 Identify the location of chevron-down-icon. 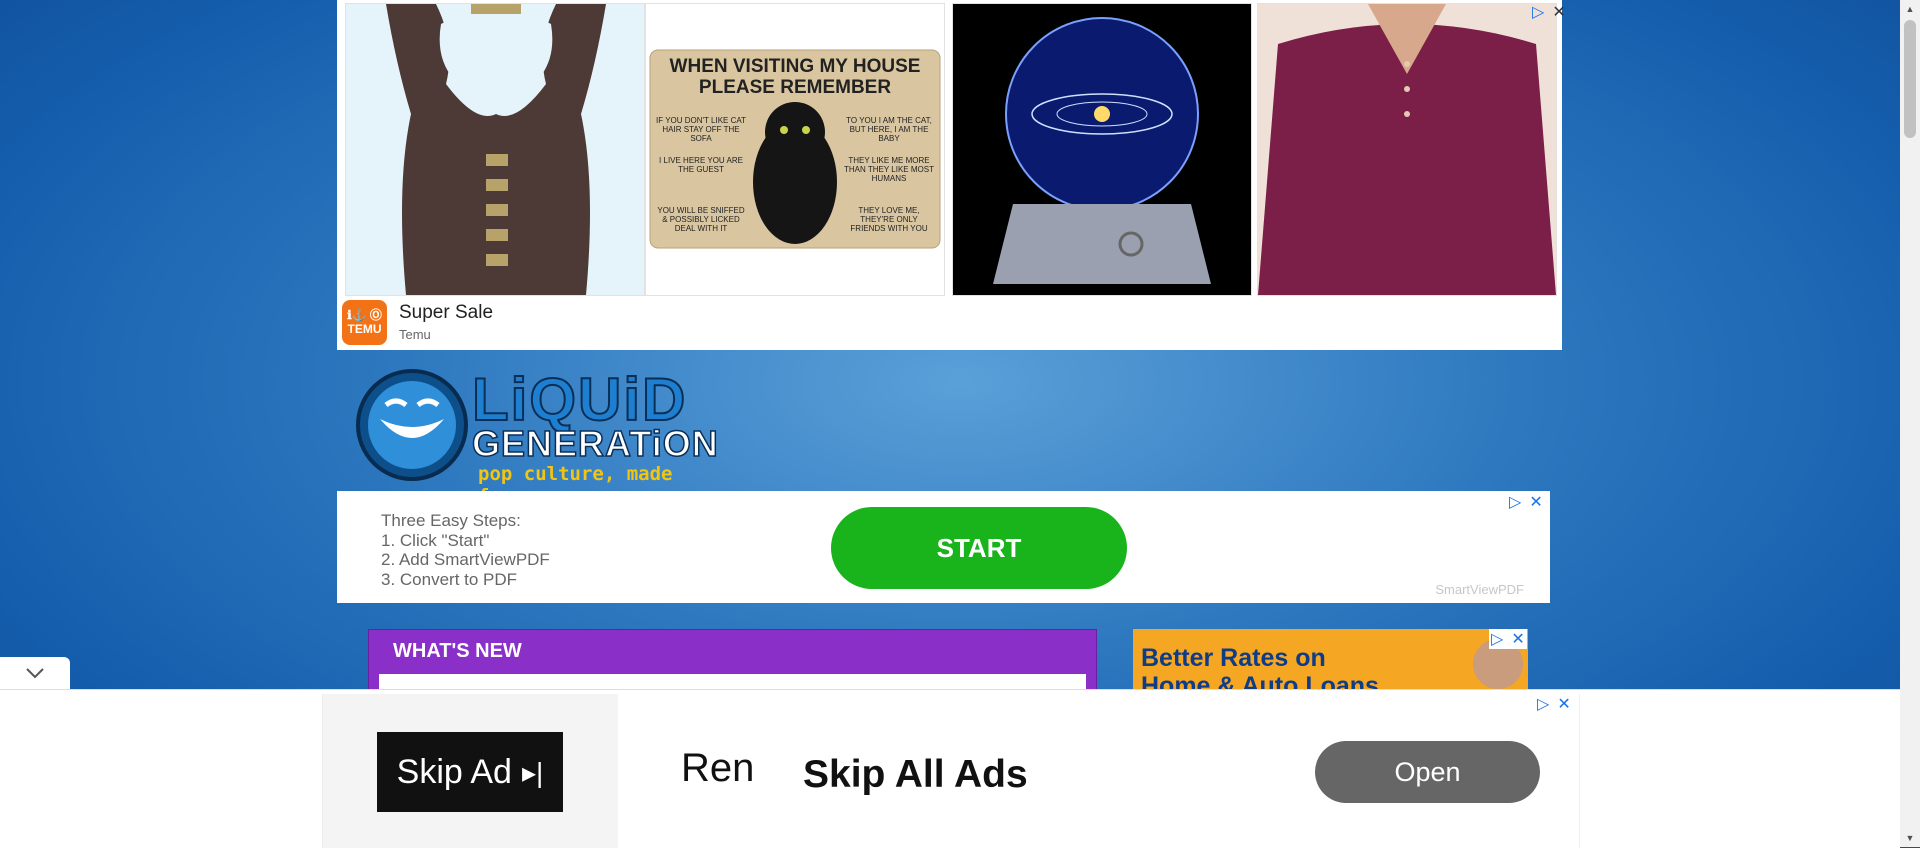
(35, 673).